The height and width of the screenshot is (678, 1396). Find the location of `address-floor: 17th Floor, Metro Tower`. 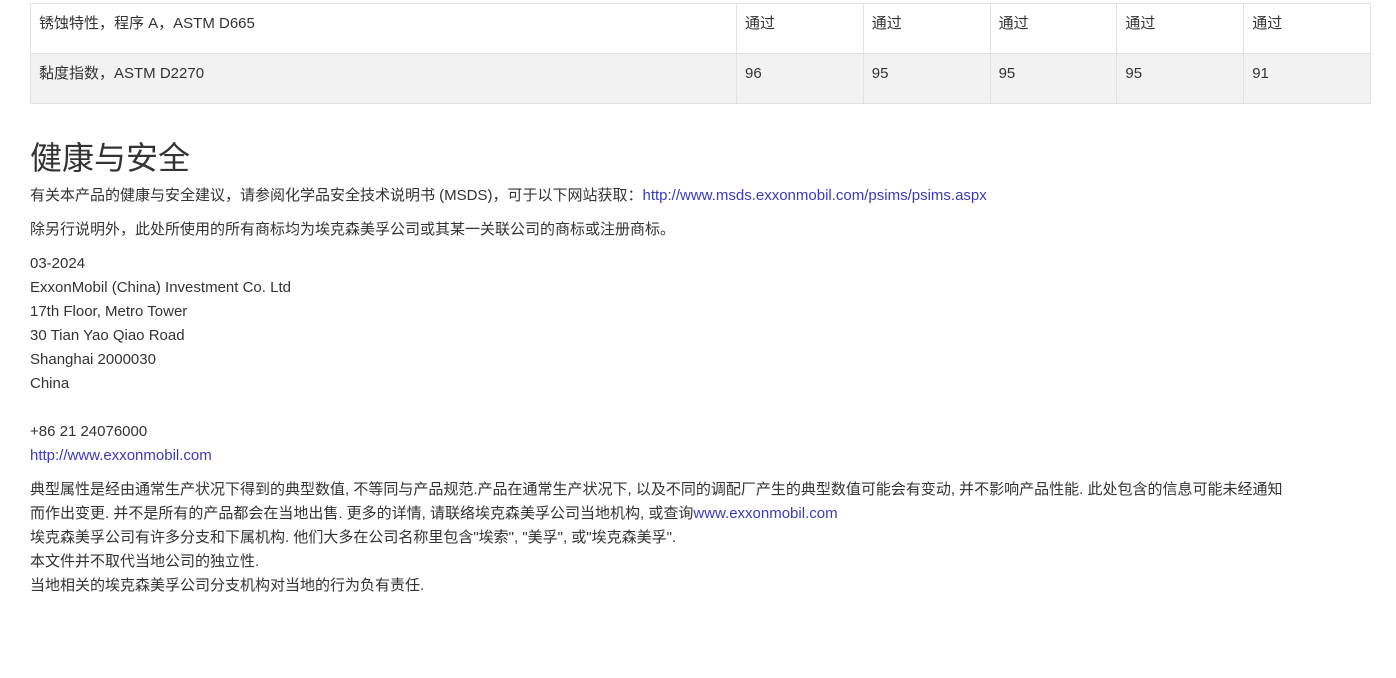

address-floor: 17th Floor, Metro Tower is located at coordinates (109, 311).